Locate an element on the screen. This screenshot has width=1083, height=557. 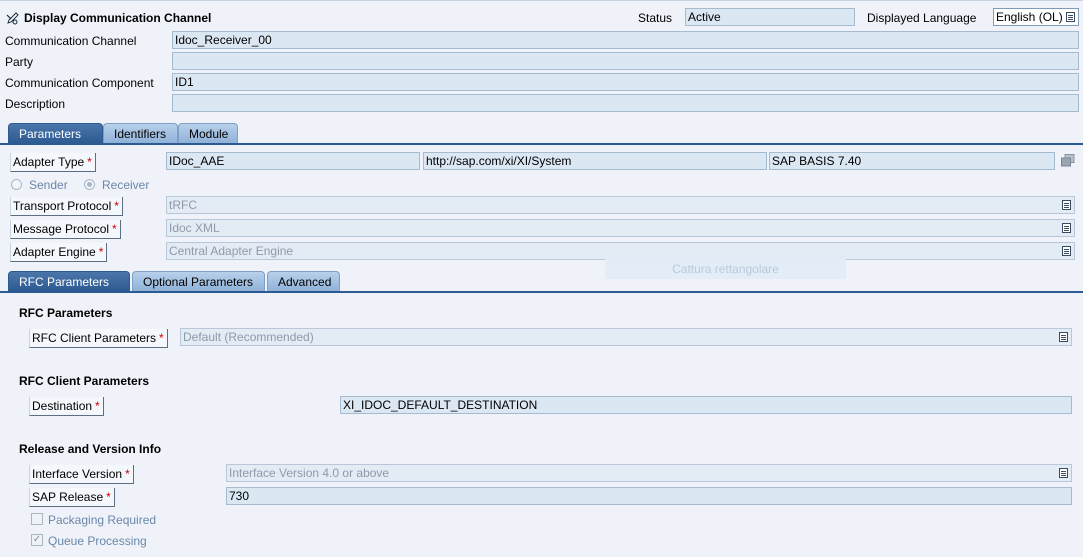
copy-icon is located at coordinates (1068, 160).